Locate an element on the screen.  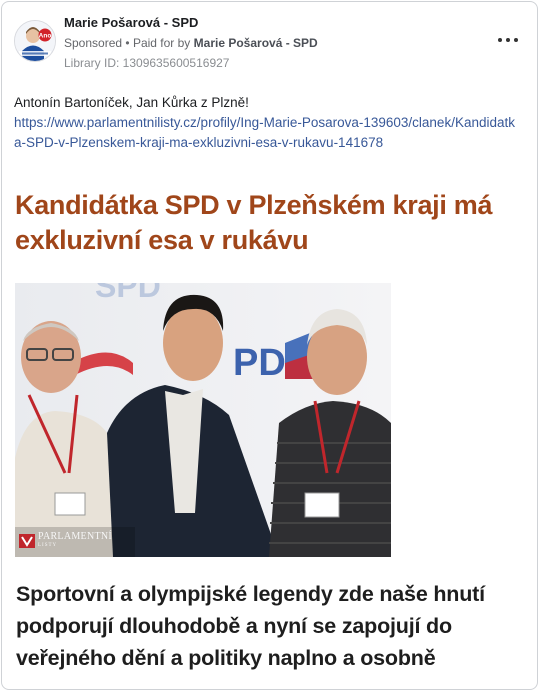
page-avatar: Ano is located at coordinates (35, 41).